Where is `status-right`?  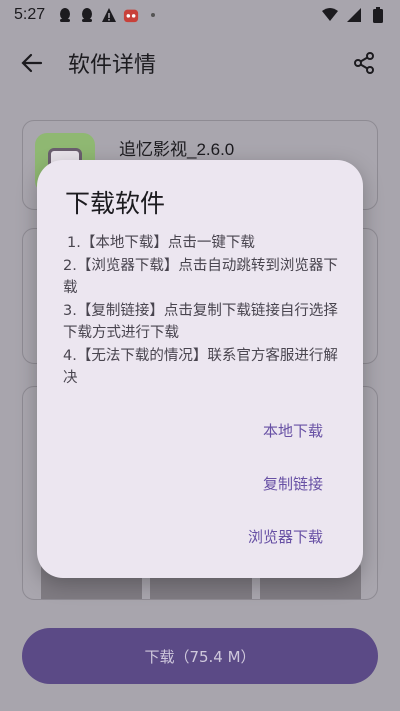
status-right is located at coordinates (354, 15).